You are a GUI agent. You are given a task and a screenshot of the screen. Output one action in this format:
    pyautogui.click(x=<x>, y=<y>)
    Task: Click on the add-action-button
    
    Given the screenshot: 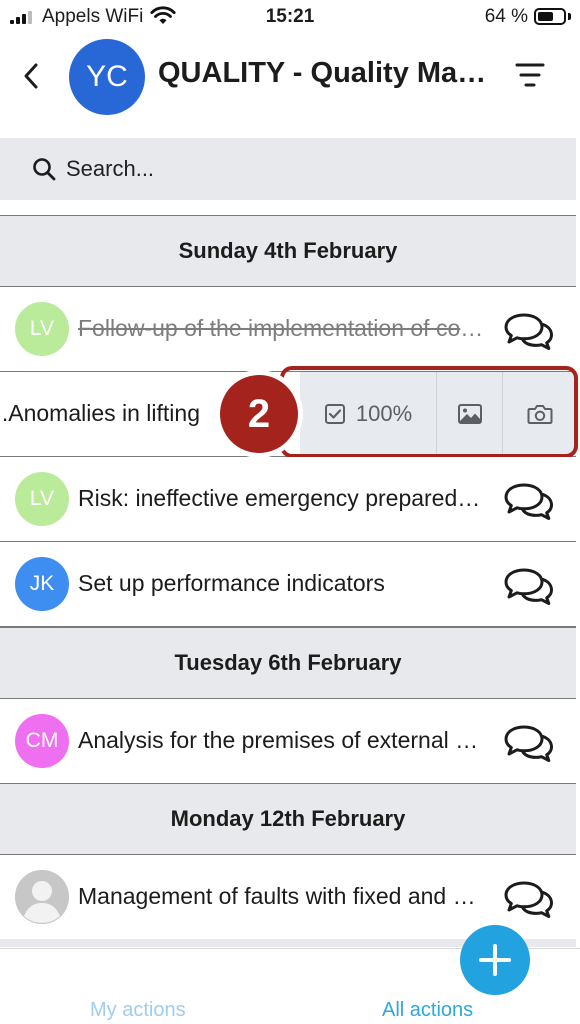 What is the action you would take?
    pyautogui.click(x=495, y=960)
    